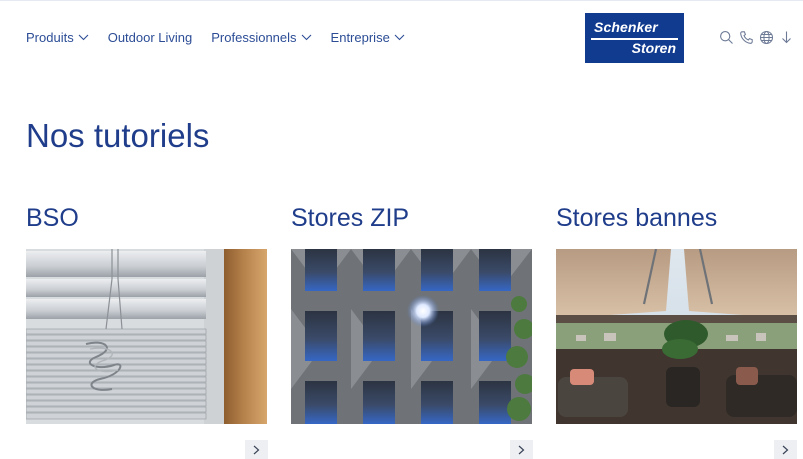  What do you see at coordinates (634, 38) in the screenshot?
I see `brand-logo: Schenker Storen` at bounding box center [634, 38].